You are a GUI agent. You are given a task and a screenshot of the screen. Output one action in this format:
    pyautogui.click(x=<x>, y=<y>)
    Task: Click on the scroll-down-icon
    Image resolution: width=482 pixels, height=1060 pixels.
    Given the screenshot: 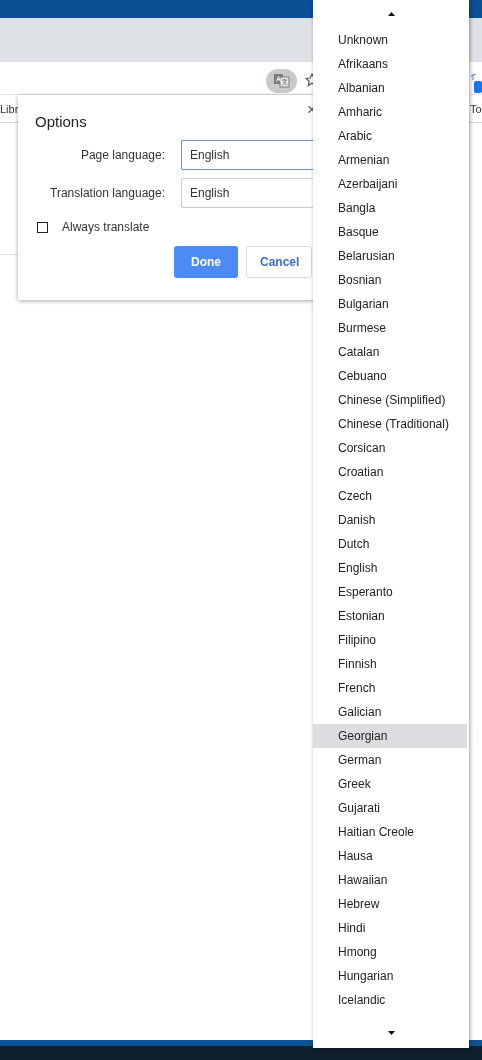 What is the action you would take?
    pyautogui.click(x=391, y=1033)
    